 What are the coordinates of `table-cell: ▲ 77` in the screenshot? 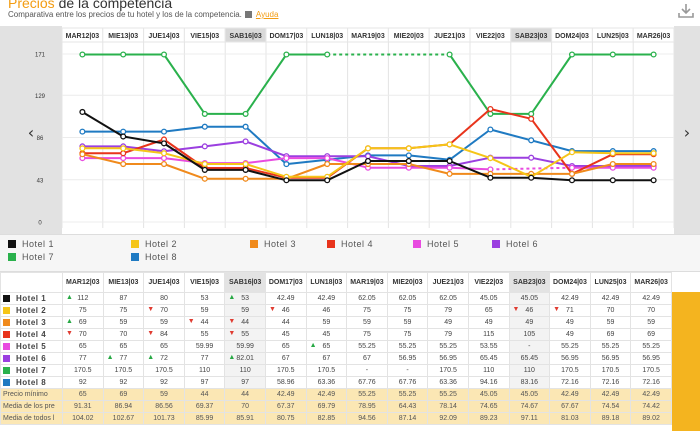 It's located at (123, 358).